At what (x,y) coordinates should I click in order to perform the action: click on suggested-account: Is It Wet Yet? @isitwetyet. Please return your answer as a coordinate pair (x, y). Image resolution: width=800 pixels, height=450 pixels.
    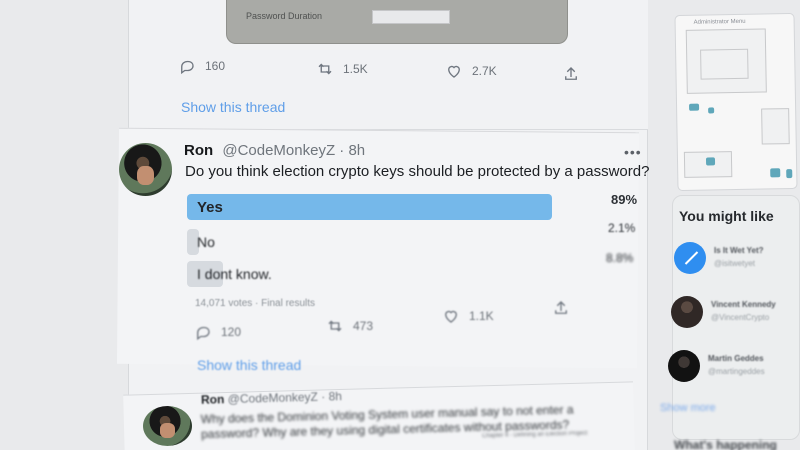
    Looking at the image, I should click on (734, 266).